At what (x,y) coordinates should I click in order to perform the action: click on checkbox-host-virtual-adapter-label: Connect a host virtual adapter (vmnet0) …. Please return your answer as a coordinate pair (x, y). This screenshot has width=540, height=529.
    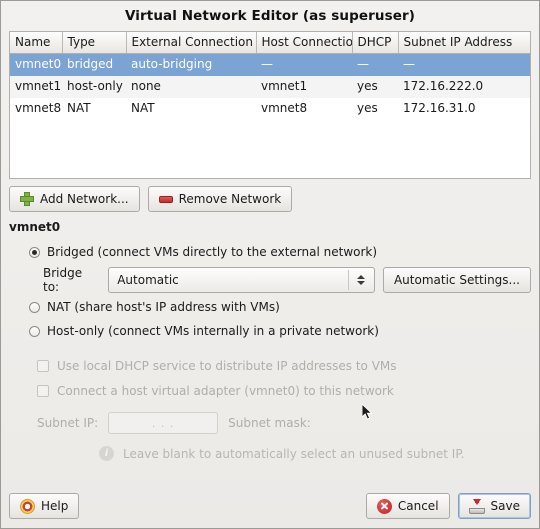
    Looking at the image, I should click on (225, 390).